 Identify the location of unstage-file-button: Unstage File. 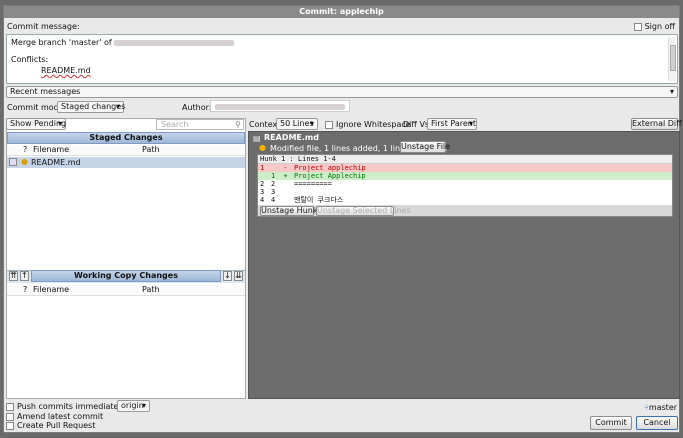
(425, 147).